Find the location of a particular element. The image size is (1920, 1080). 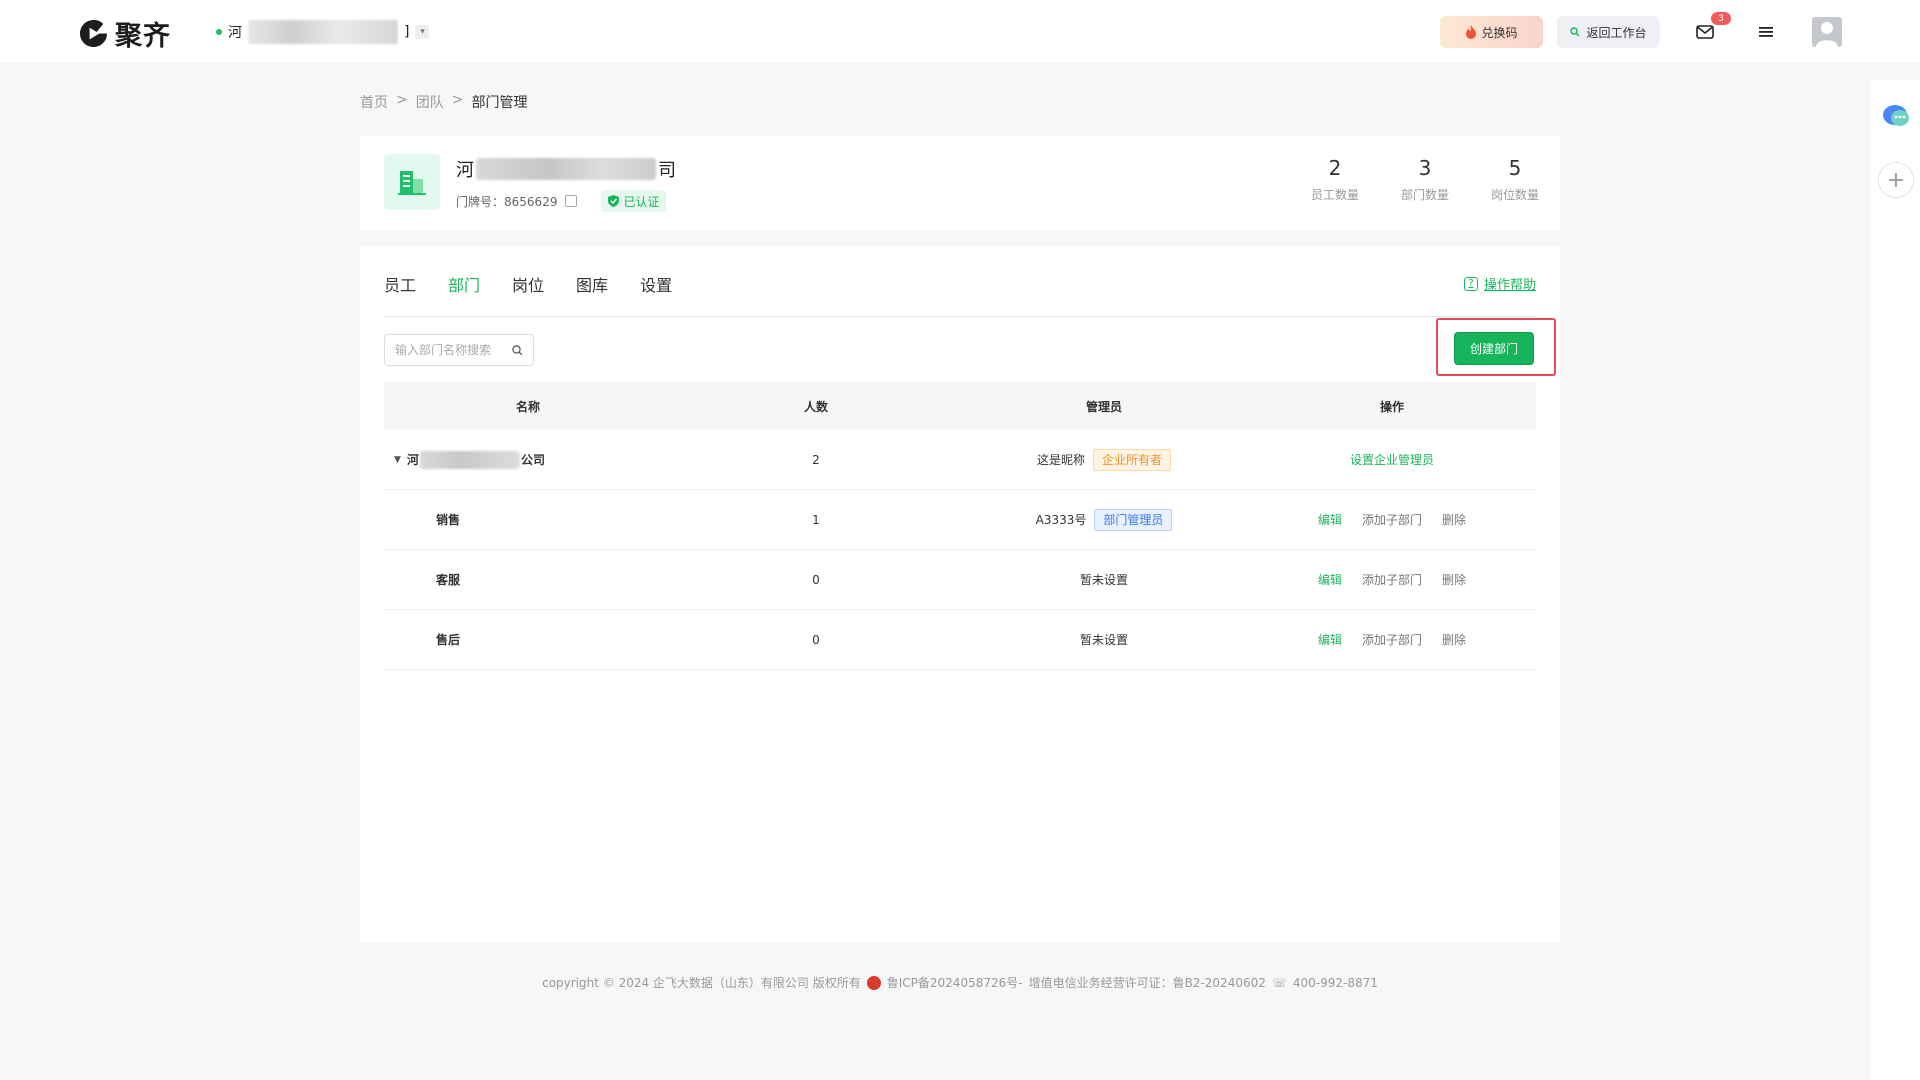

org-name-suffix: ] is located at coordinates (407, 32).